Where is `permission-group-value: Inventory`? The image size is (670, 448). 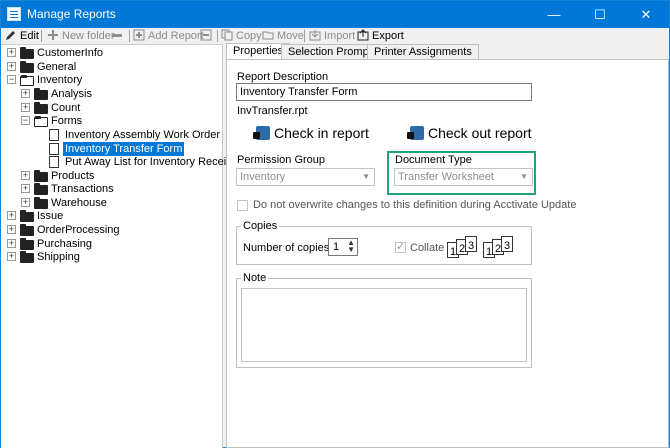 permission-group-value: Inventory is located at coordinates (263, 177).